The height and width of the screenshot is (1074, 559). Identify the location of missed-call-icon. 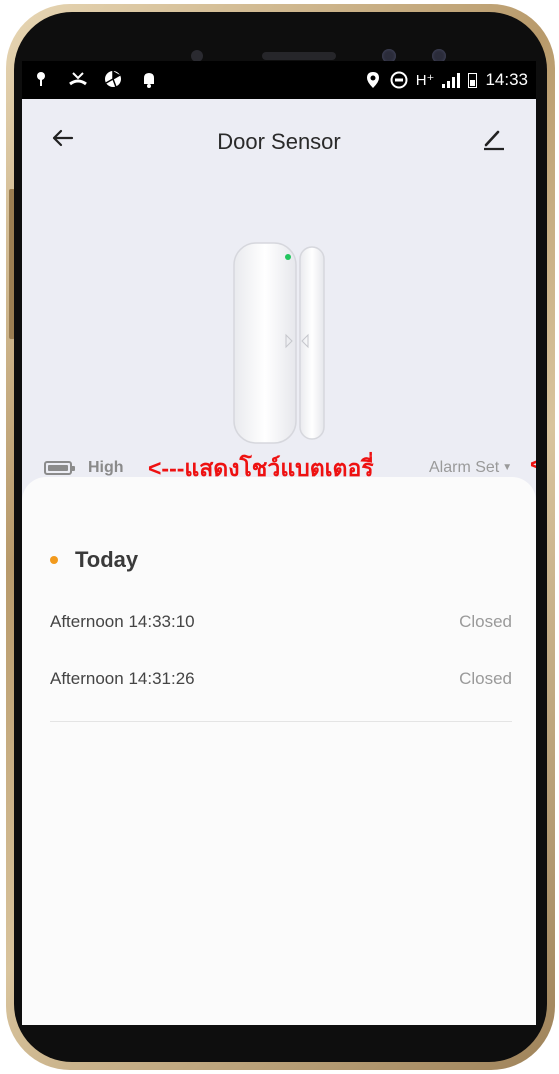
(77, 79).